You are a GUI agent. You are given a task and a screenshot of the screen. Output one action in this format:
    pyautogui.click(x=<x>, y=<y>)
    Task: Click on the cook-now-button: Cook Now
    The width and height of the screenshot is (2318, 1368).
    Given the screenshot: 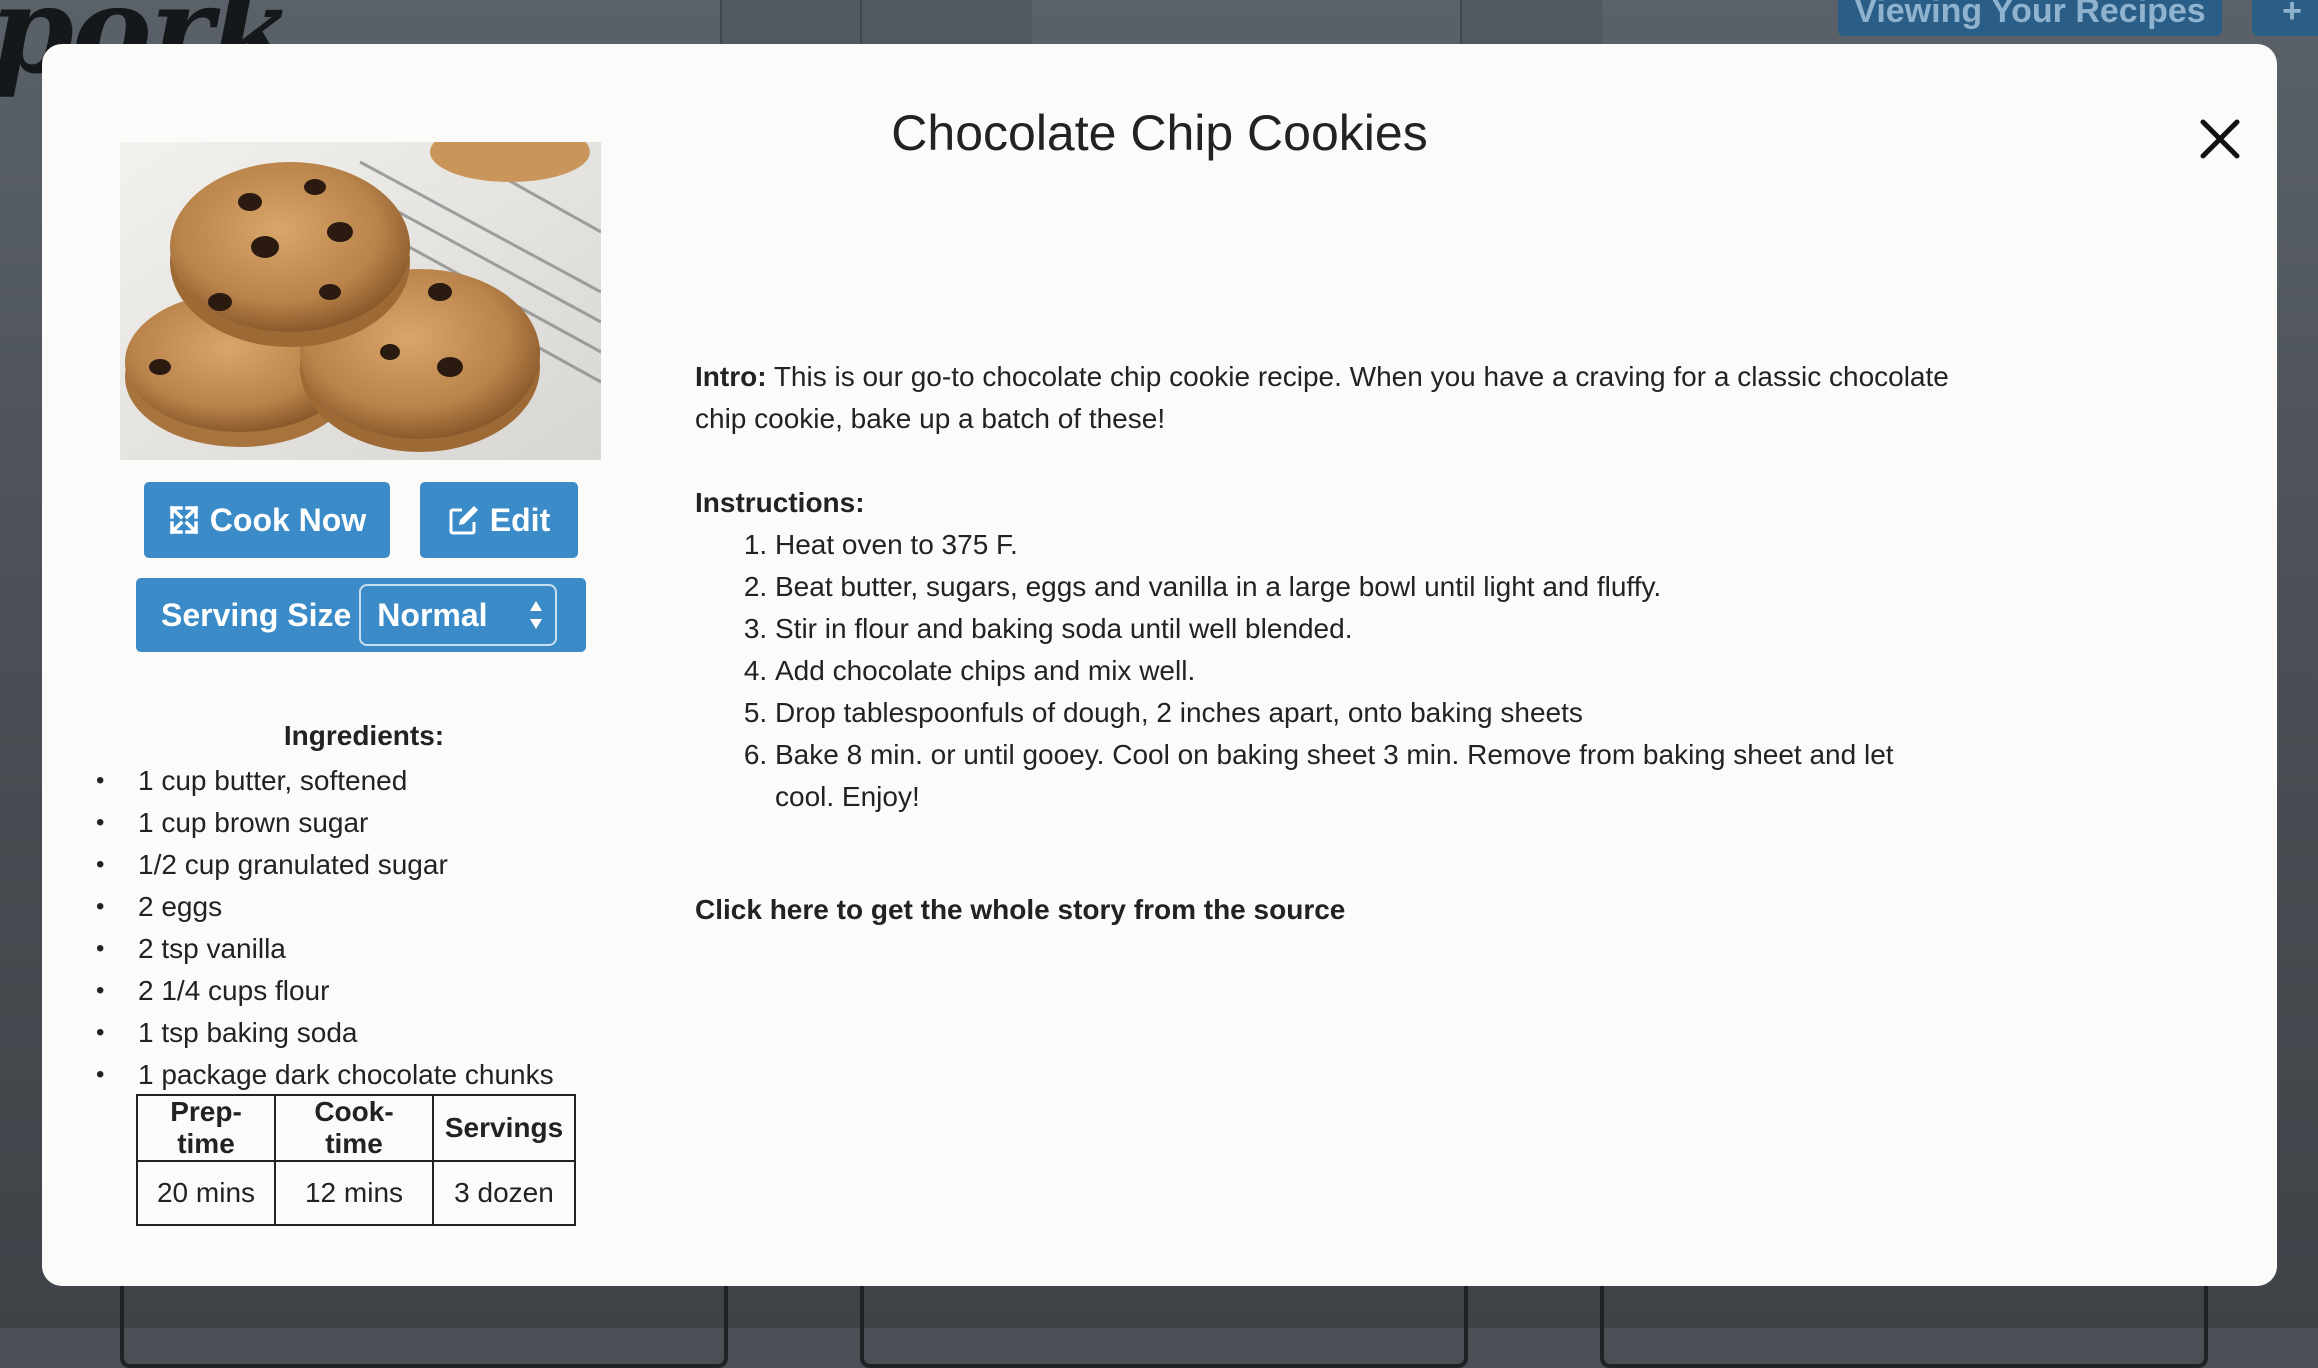 What is the action you would take?
    pyautogui.click(x=267, y=520)
    